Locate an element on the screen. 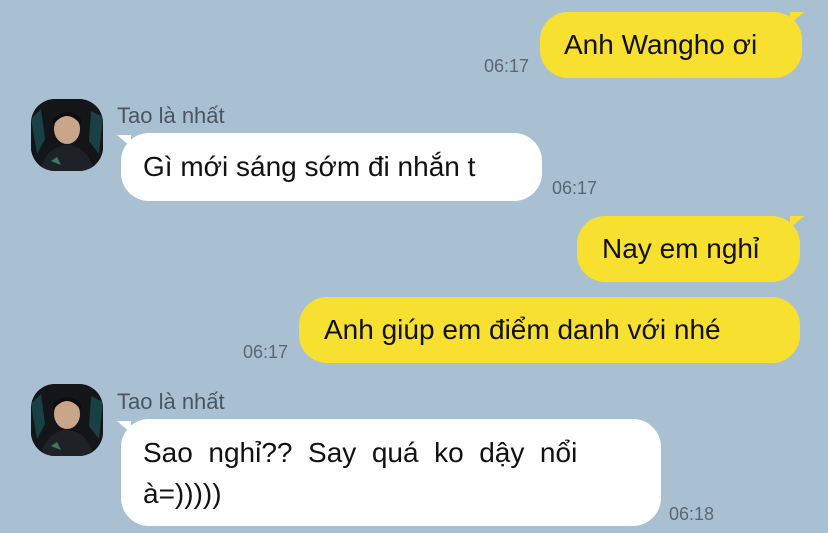 Image resolution: width=828 pixels, height=533 pixels. message-text-line: à=))))) is located at coordinates (182, 493).